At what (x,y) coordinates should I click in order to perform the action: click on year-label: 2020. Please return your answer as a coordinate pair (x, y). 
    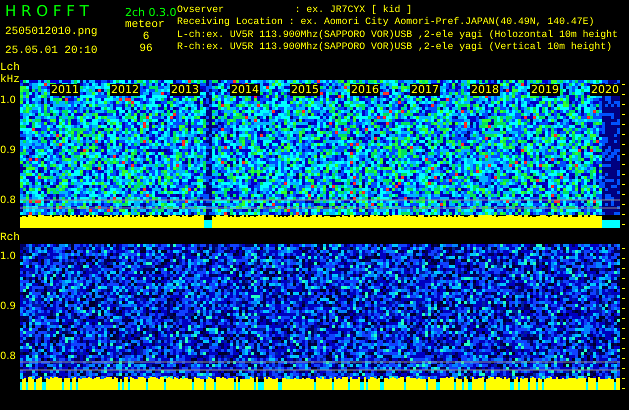
    Looking at the image, I should click on (605, 90).